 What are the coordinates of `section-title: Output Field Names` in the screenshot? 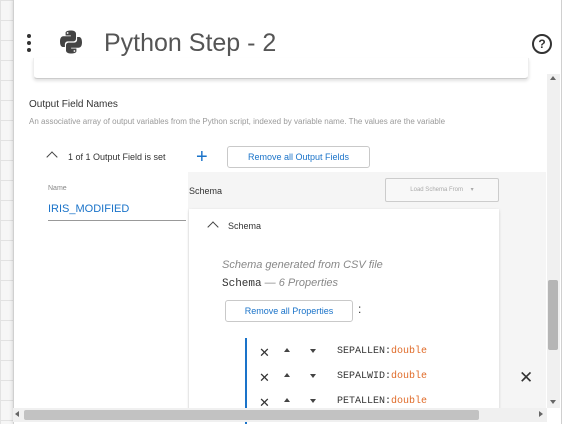 It's located at (73, 104).